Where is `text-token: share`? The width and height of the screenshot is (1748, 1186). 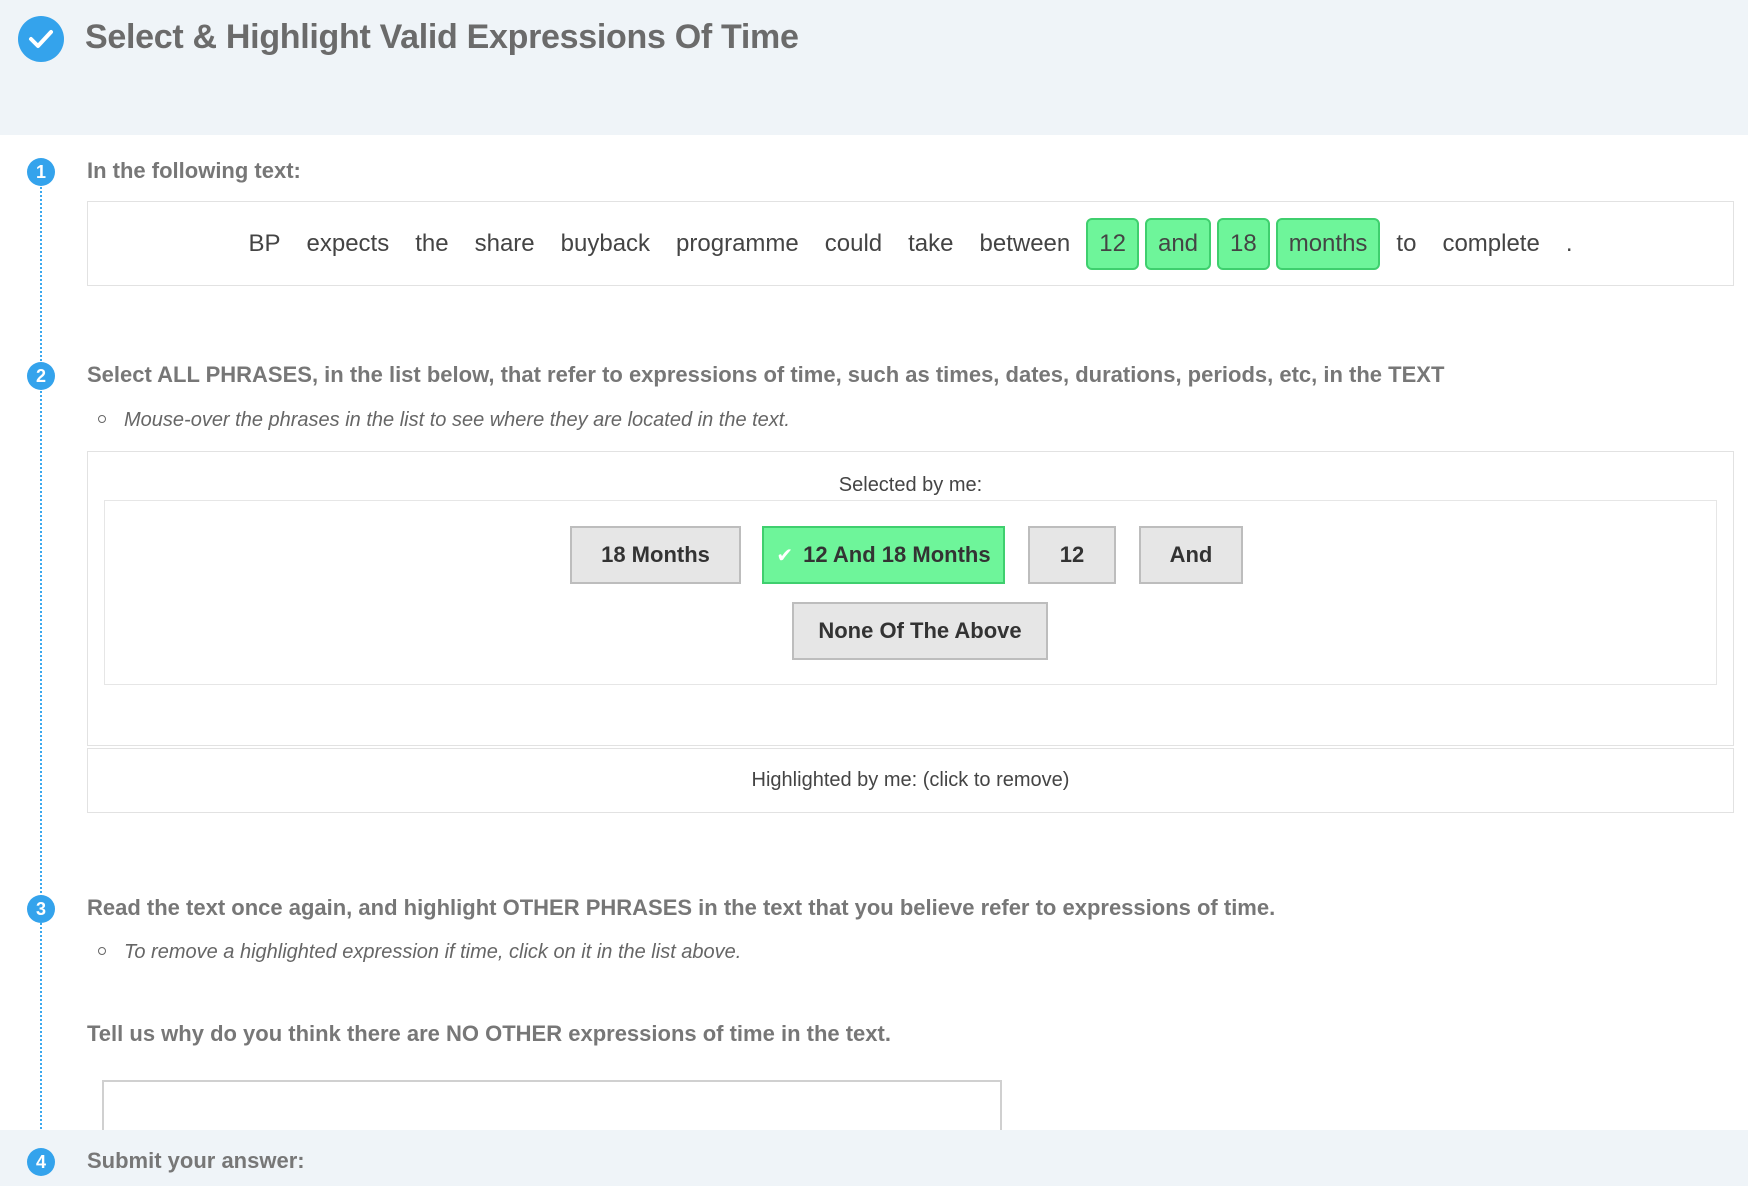 text-token: share is located at coordinates (505, 244).